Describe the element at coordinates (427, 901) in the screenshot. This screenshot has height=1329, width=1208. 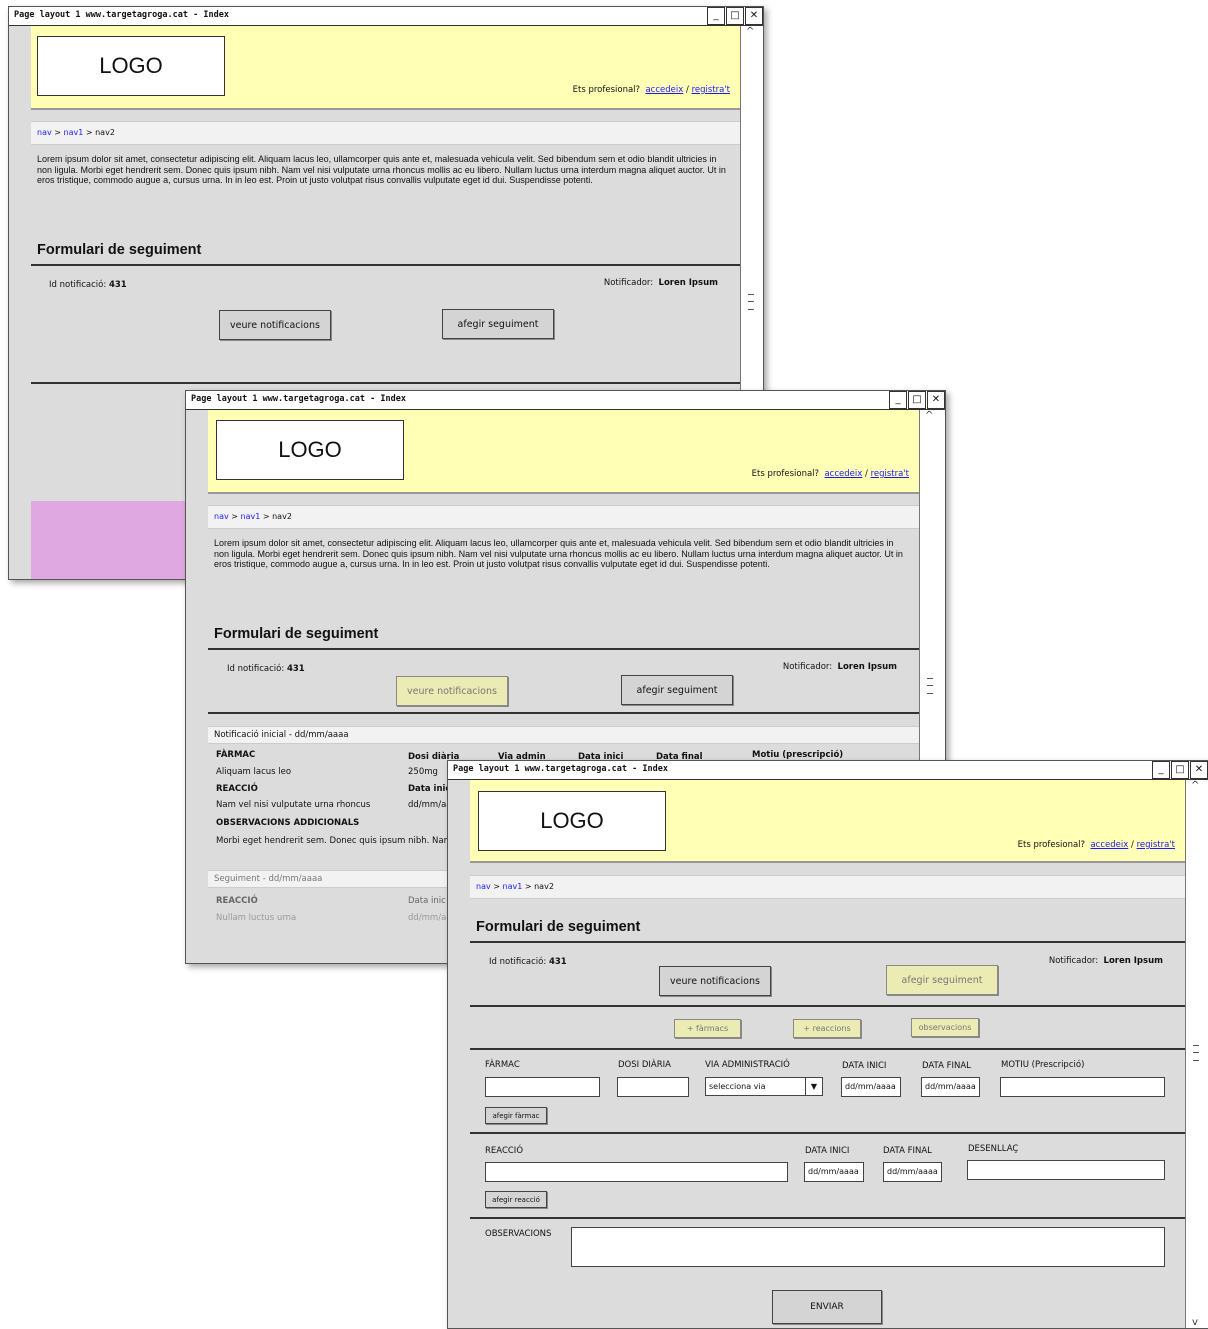
I see `followup-date-label: Data inic` at that location.